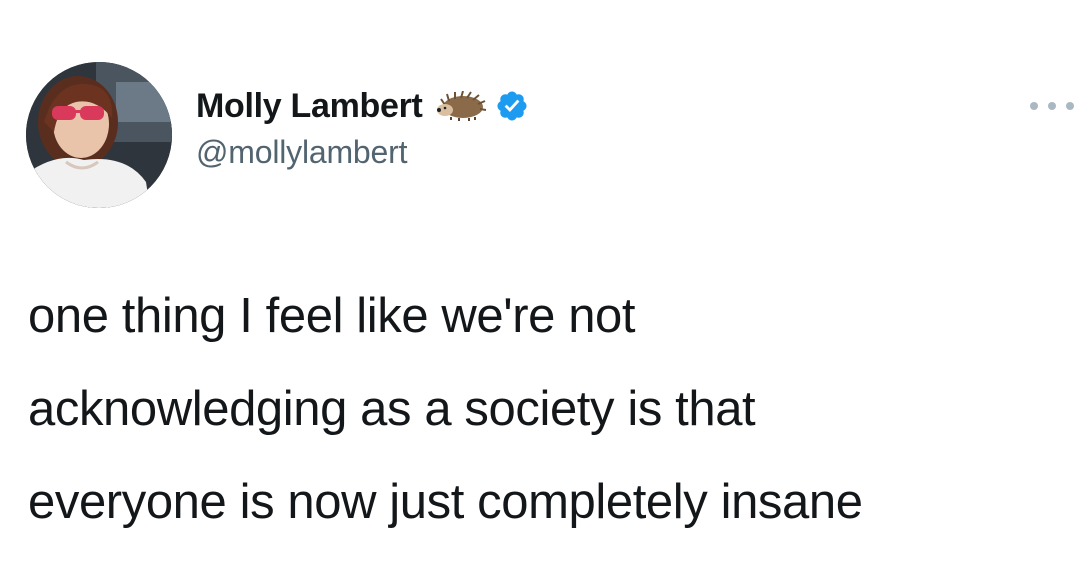 The image size is (1080, 577). What do you see at coordinates (392, 409) in the screenshot?
I see `tweet-line: acknowledging as a society is that` at bounding box center [392, 409].